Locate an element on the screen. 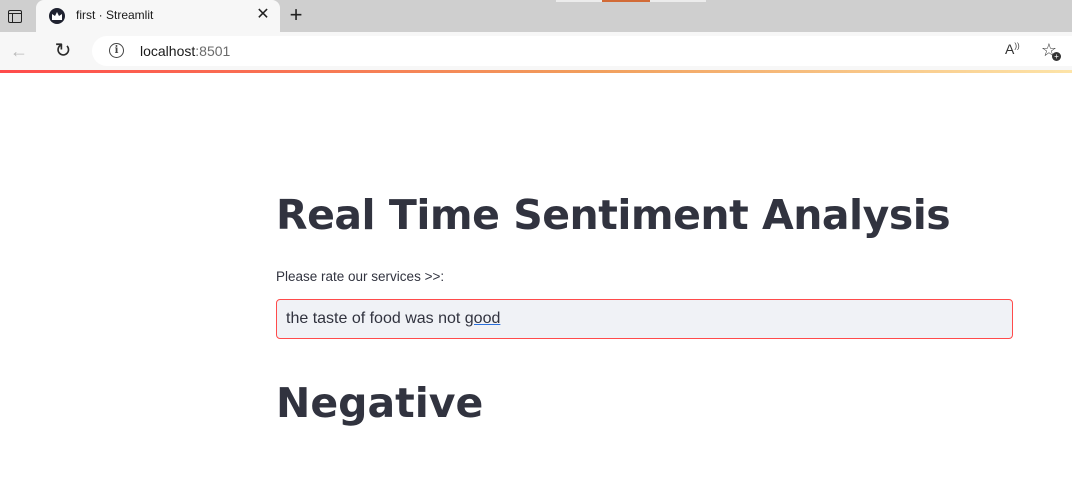  streamlit-favicon-icon is located at coordinates (57, 16).